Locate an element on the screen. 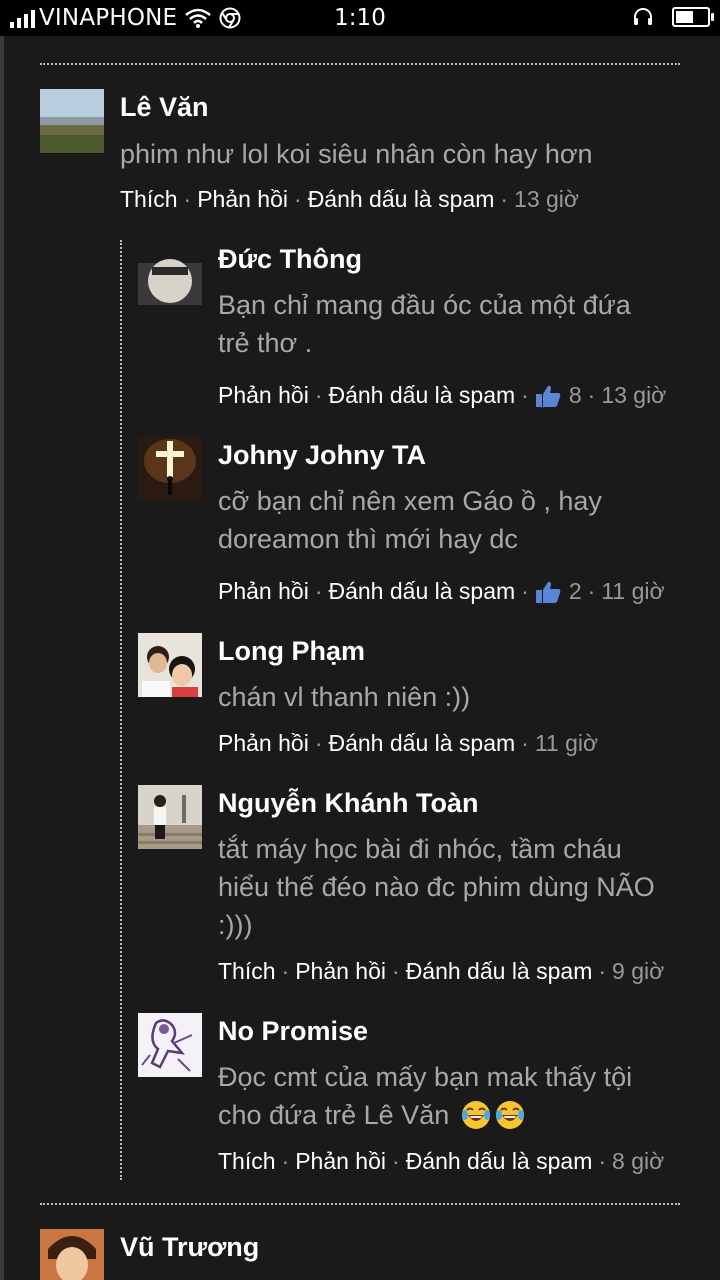 Image resolution: width=720 pixels, height=1280 pixels. comment-text: phim như lol koi siêu nhân còn hay hơn is located at coordinates (356, 154).